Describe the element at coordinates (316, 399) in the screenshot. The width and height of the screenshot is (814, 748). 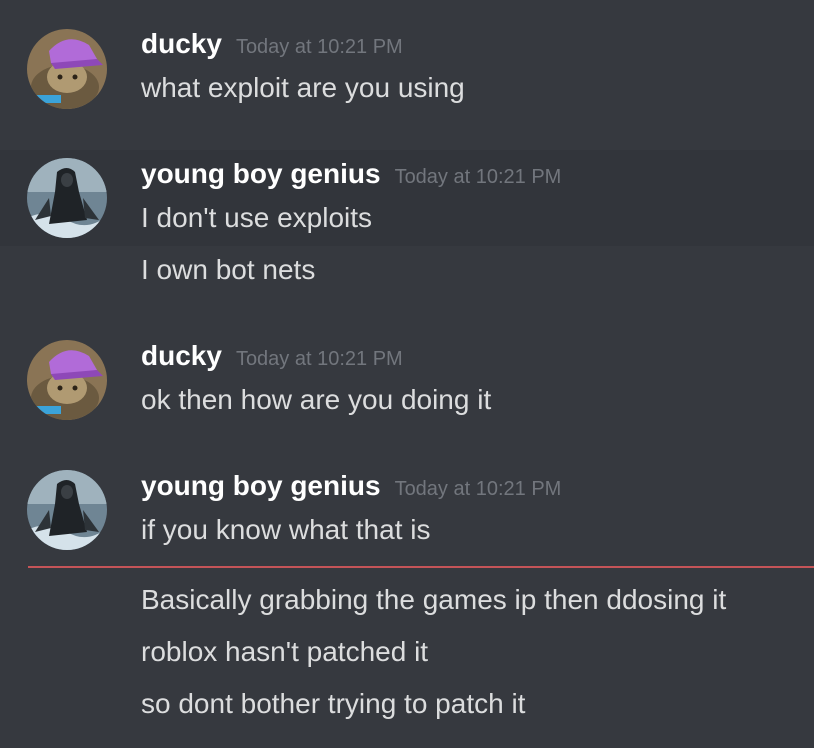
I see `message-text: ok then how are you doing it` at that location.